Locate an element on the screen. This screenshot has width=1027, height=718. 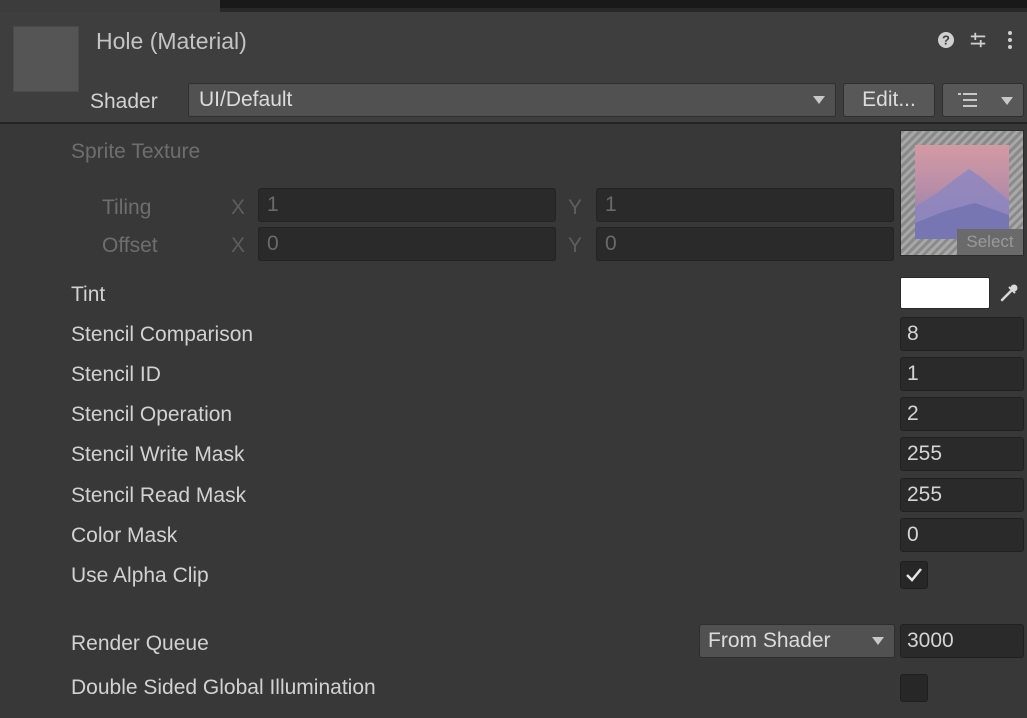
stencil-write-mask-field: 255 is located at coordinates (962, 454).